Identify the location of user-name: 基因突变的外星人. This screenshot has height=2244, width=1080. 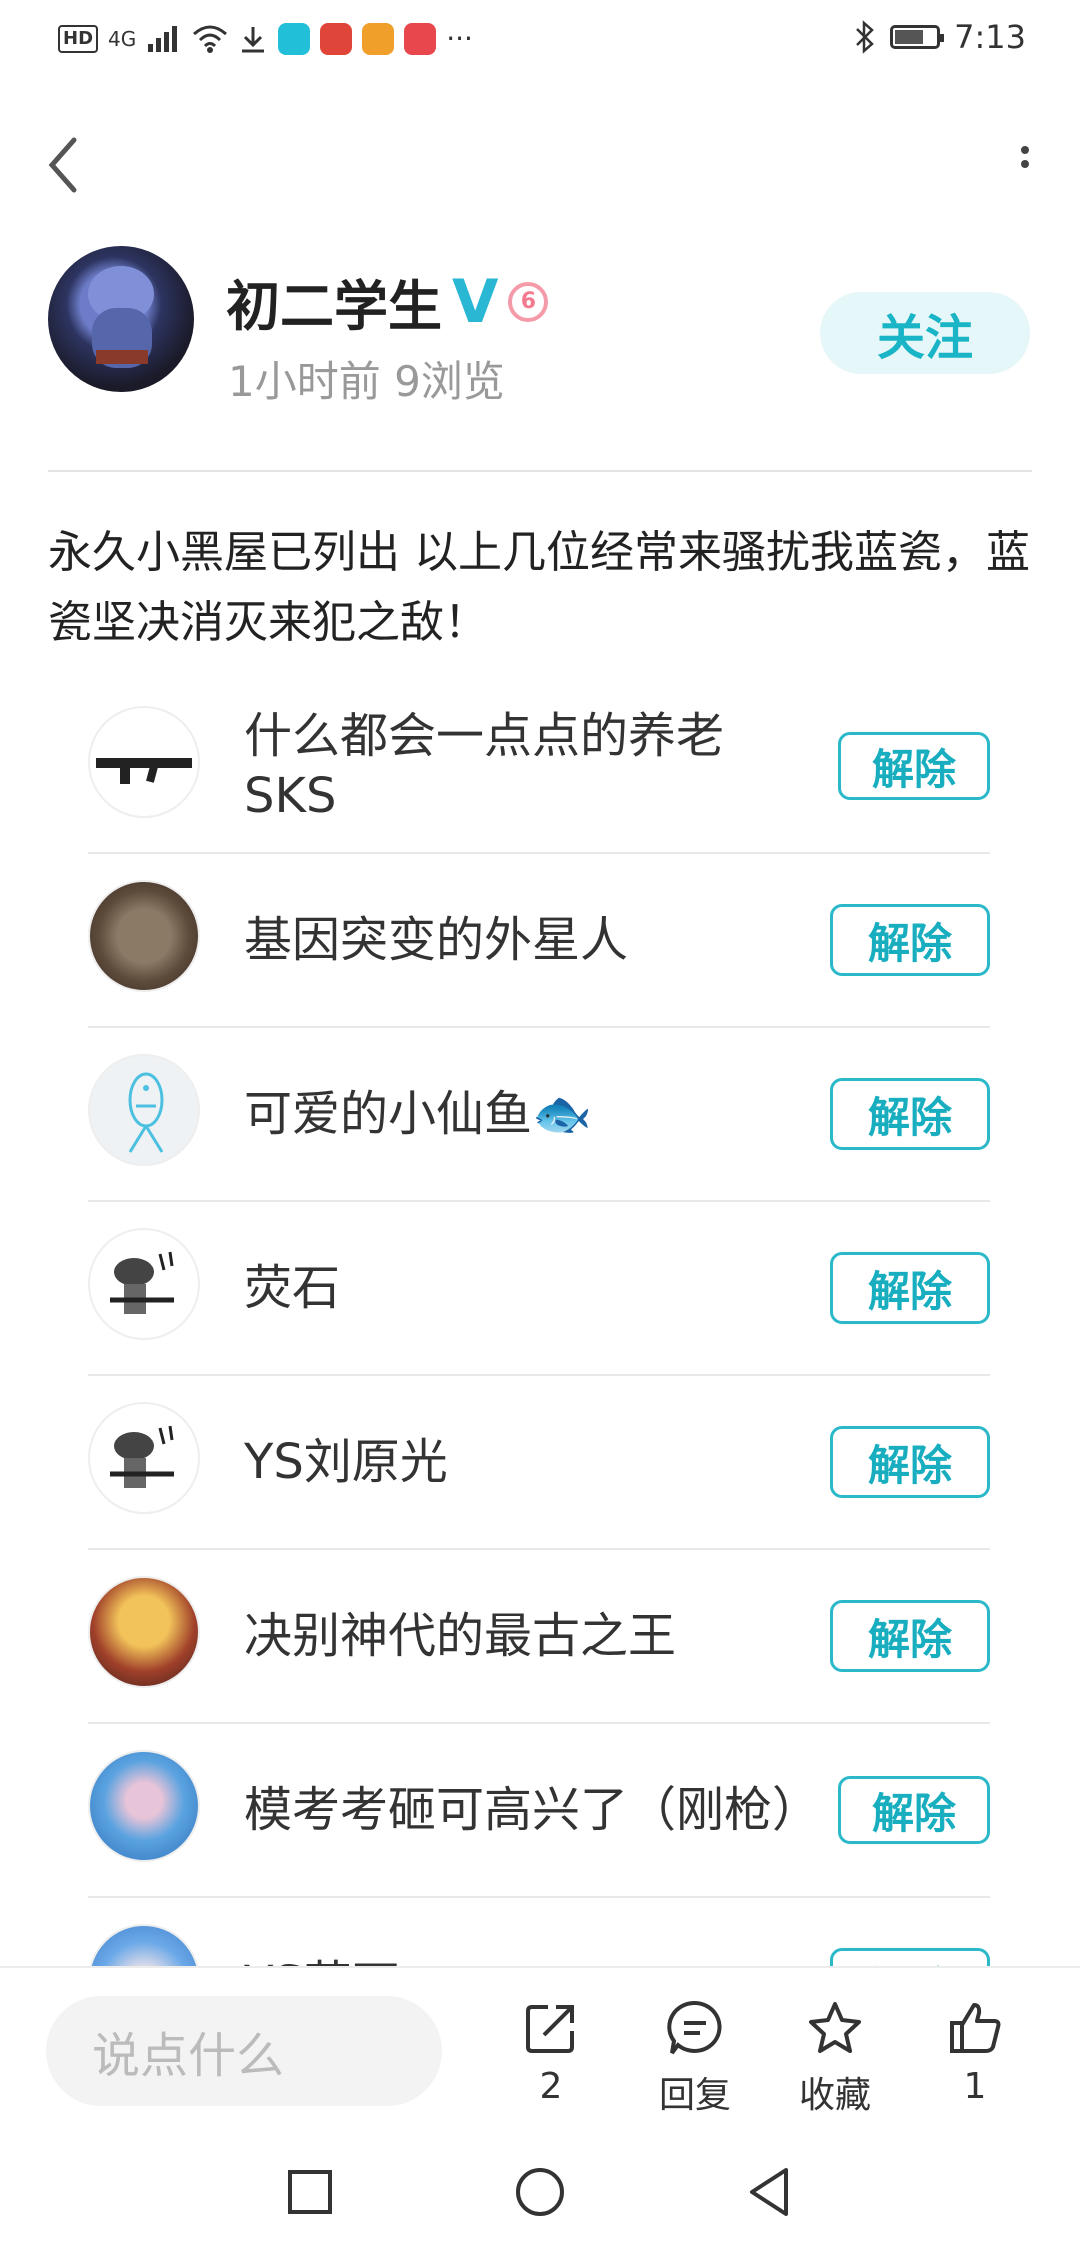
(524, 940).